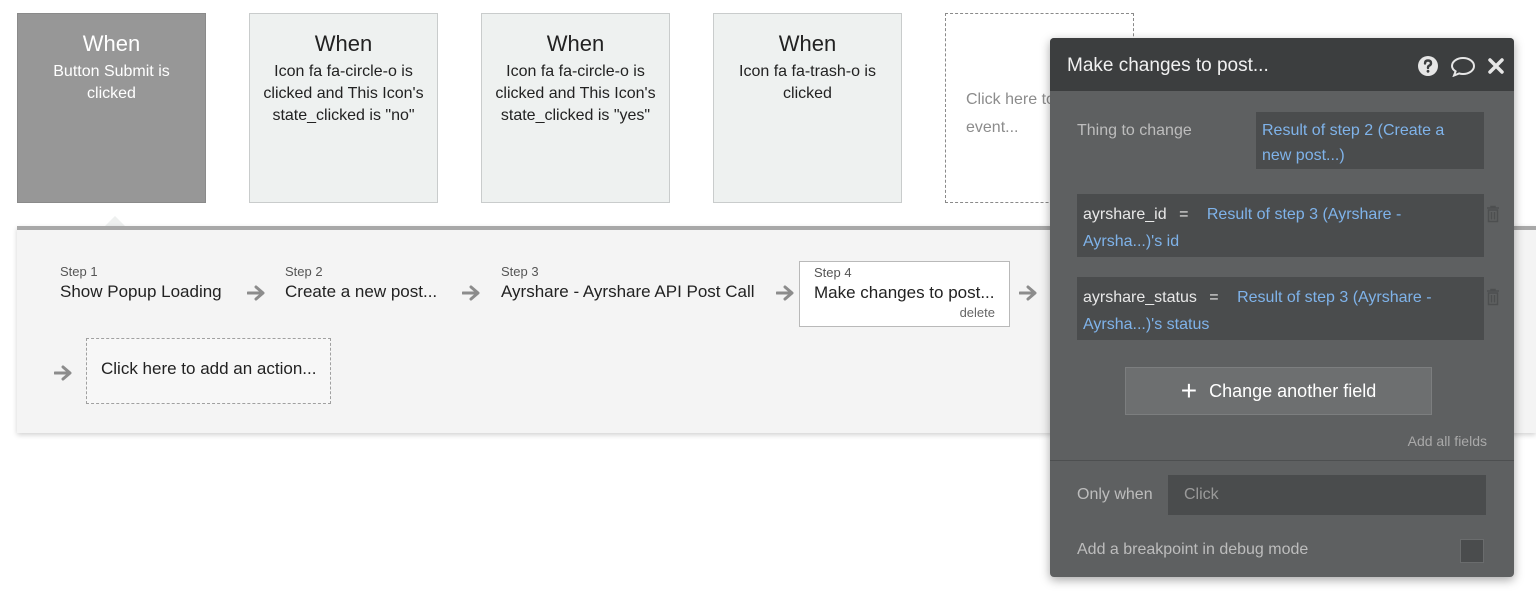 The image size is (1536, 599). I want to click on change-another-field-button: + Change another field, so click(1278, 391).